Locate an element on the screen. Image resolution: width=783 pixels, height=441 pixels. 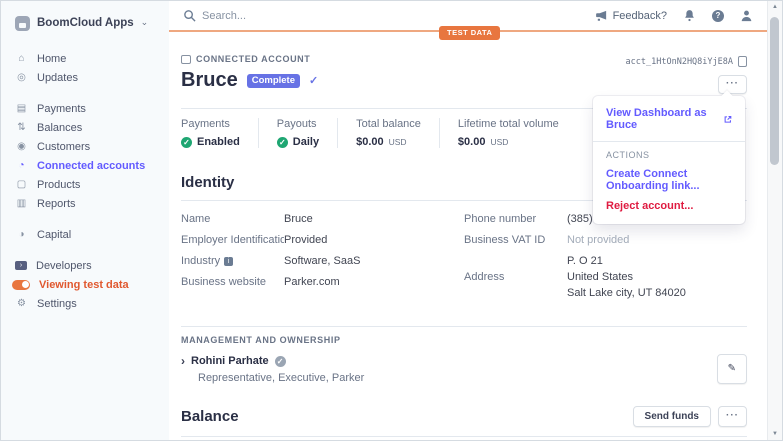
sidebar-item-home: ⌂ Home is located at coordinates (92, 58).